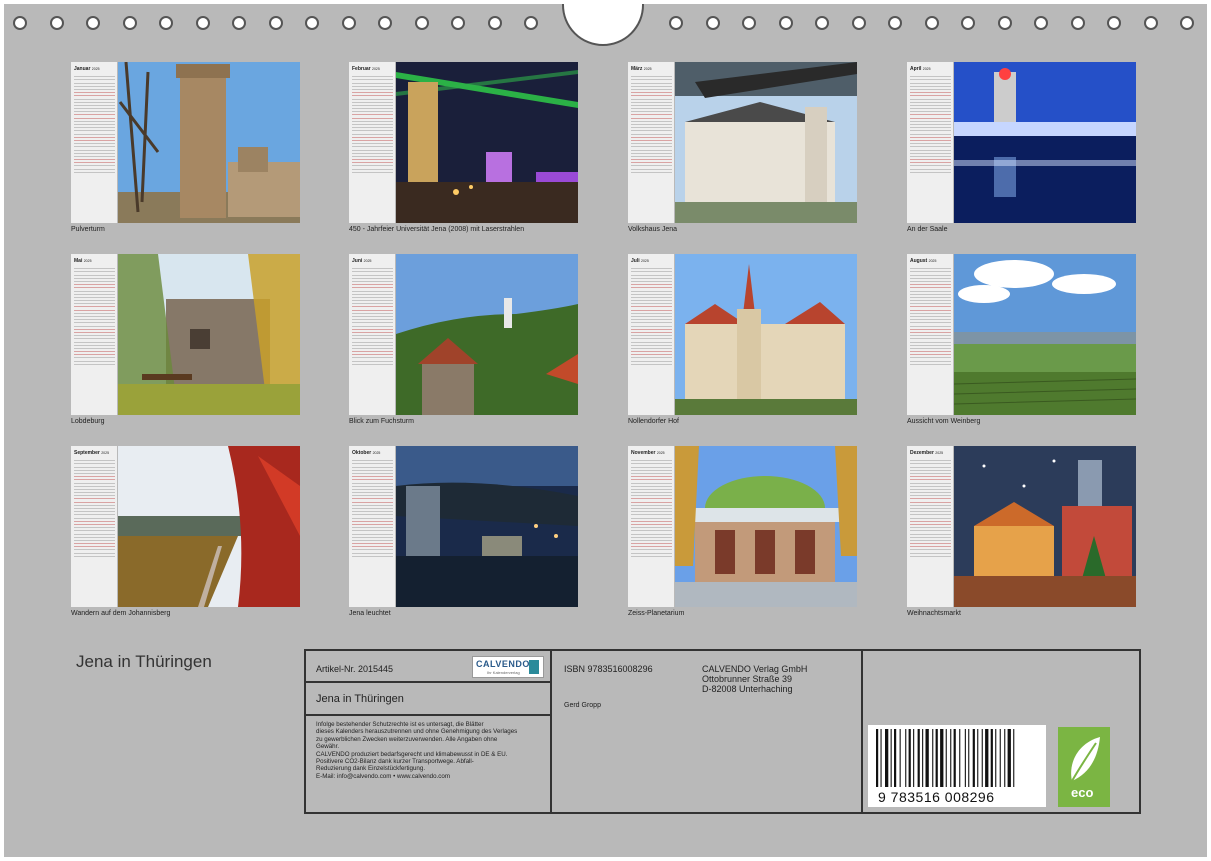  Describe the element at coordinates (936, 797) in the screenshot. I see `barcode-number: 9 783516 008296` at that location.